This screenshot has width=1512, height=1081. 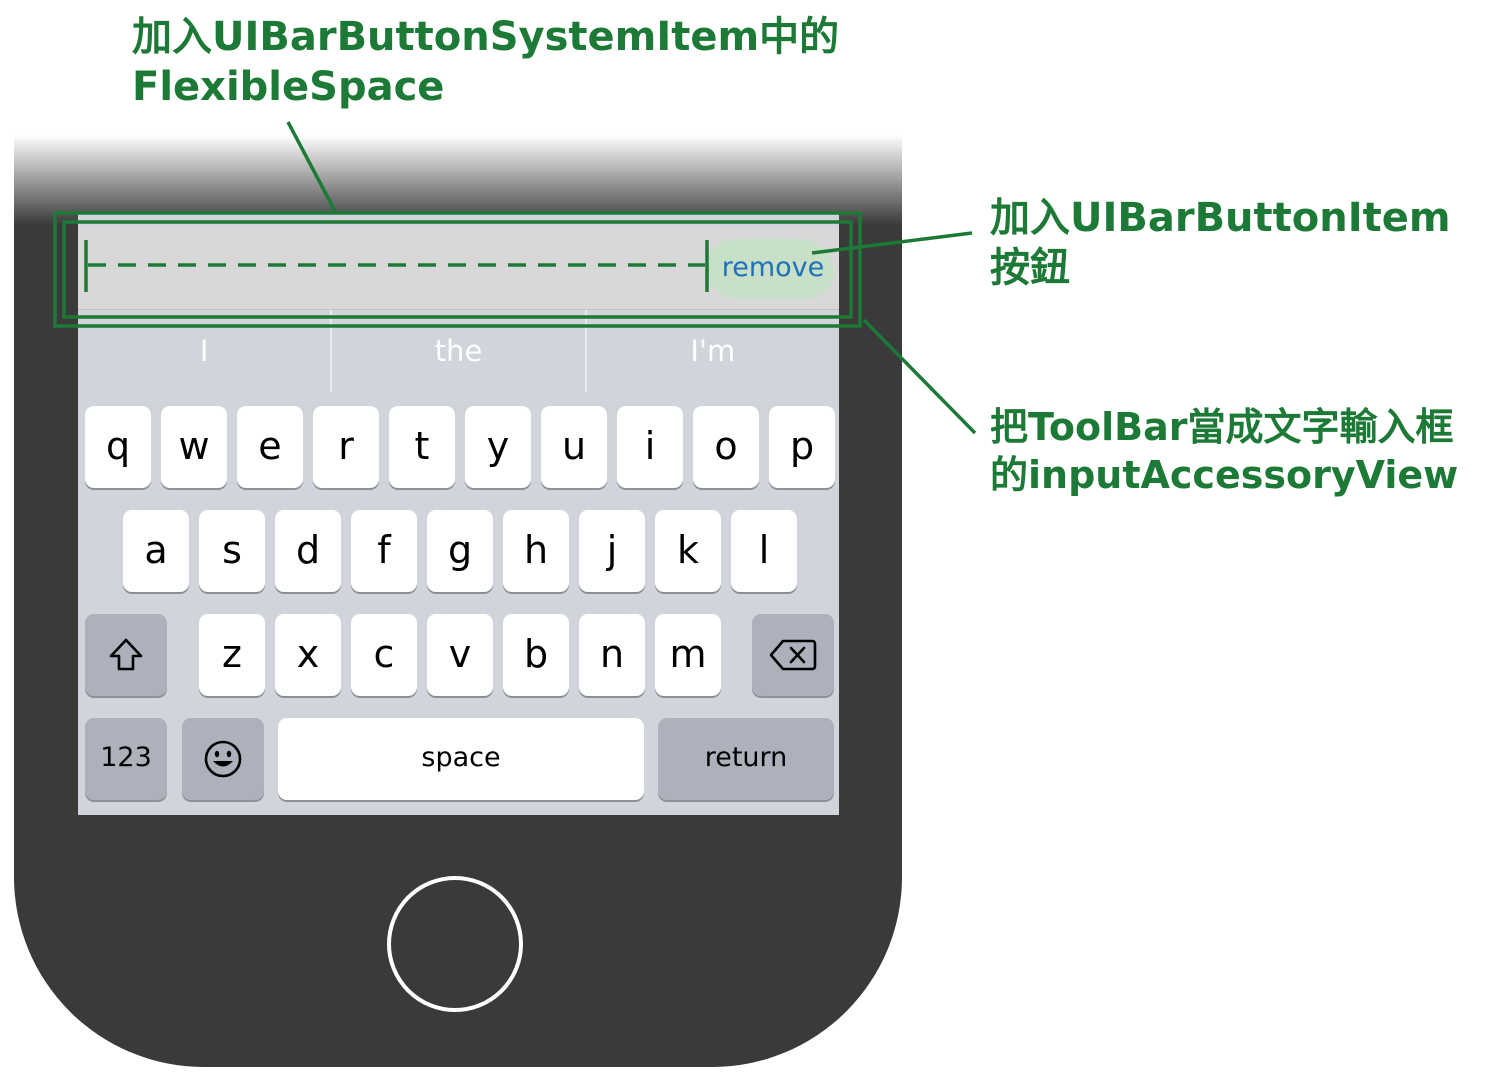 What do you see at coordinates (126, 759) in the screenshot?
I see `numbers-key: 123` at bounding box center [126, 759].